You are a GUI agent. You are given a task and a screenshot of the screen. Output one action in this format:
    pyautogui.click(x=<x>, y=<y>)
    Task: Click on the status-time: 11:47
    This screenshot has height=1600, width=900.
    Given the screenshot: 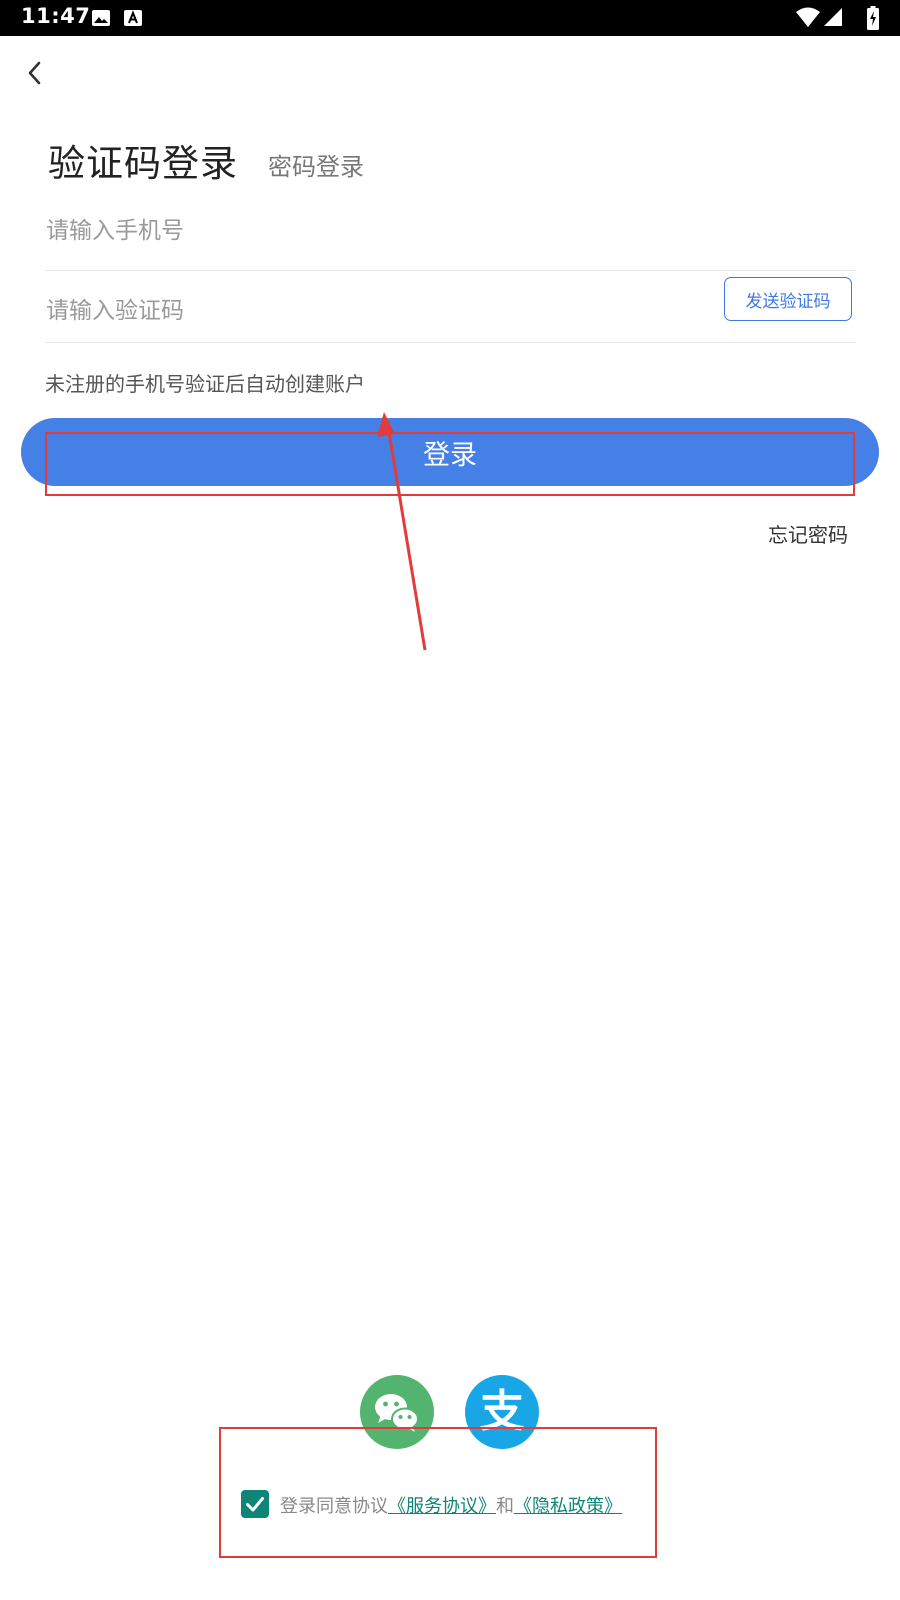 What is the action you would take?
    pyautogui.click(x=56, y=16)
    